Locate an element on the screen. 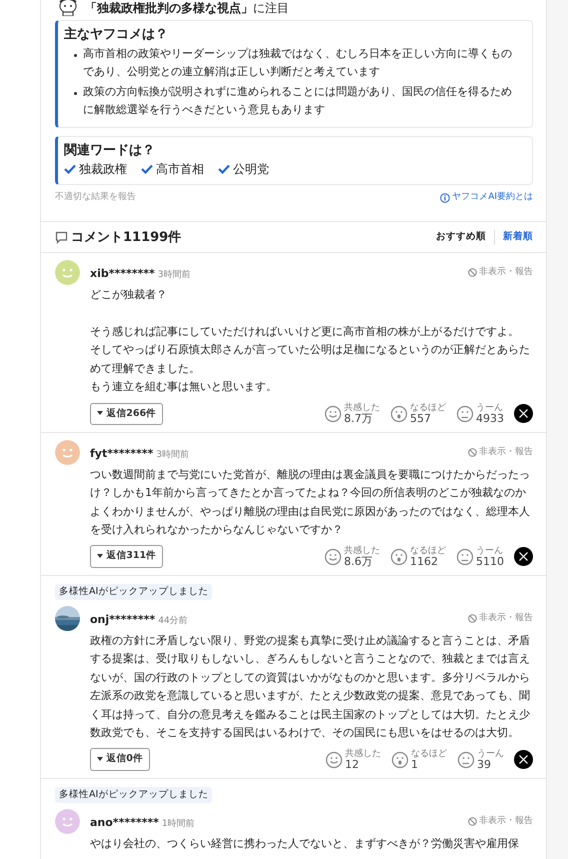  related-word: 独裁政権 is located at coordinates (103, 169).